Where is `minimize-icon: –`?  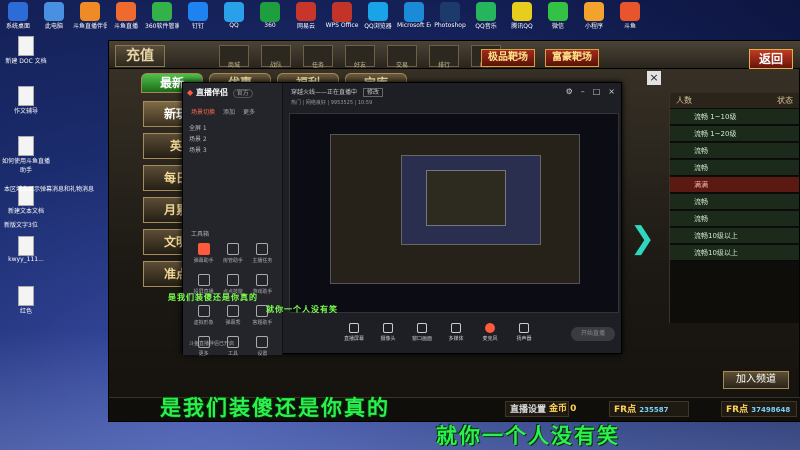 minimize-icon: – is located at coordinates (583, 91).